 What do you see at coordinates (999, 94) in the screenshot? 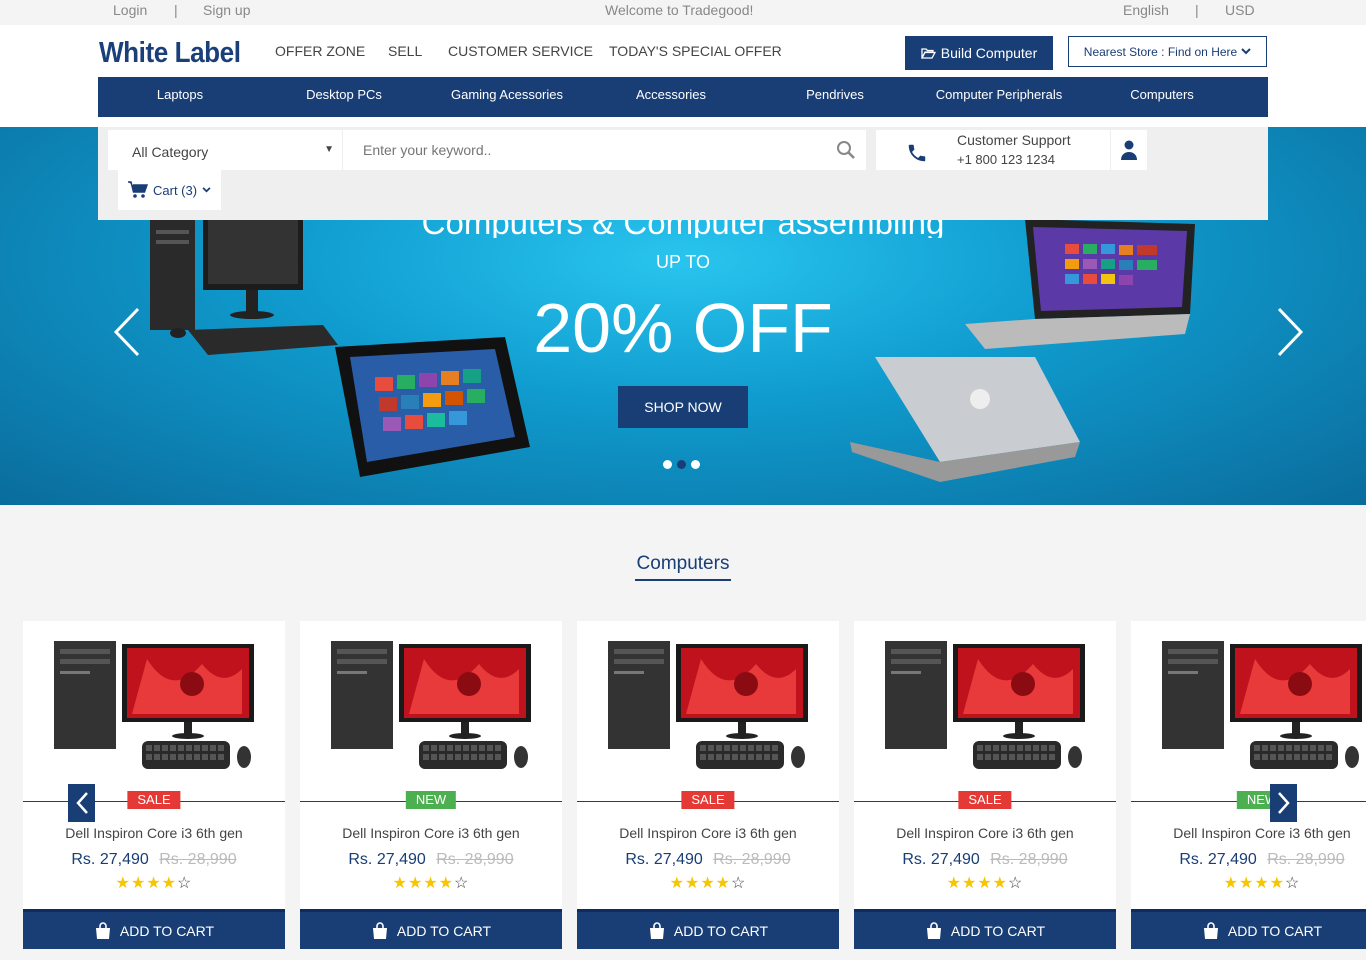
I see `category-computer-peripherals: Computer Peripherals` at bounding box center [999, 94].